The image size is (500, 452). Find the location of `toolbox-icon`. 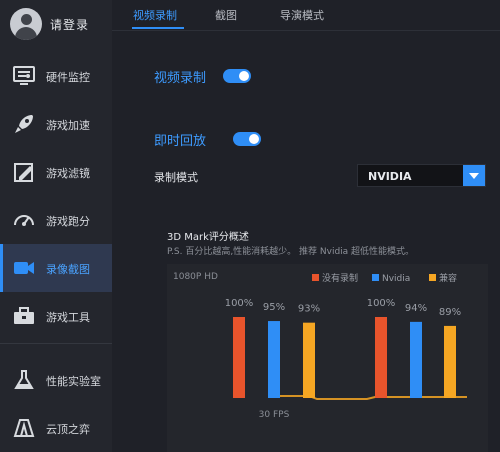

toolbox-icon is located at coordinates (24, 315).